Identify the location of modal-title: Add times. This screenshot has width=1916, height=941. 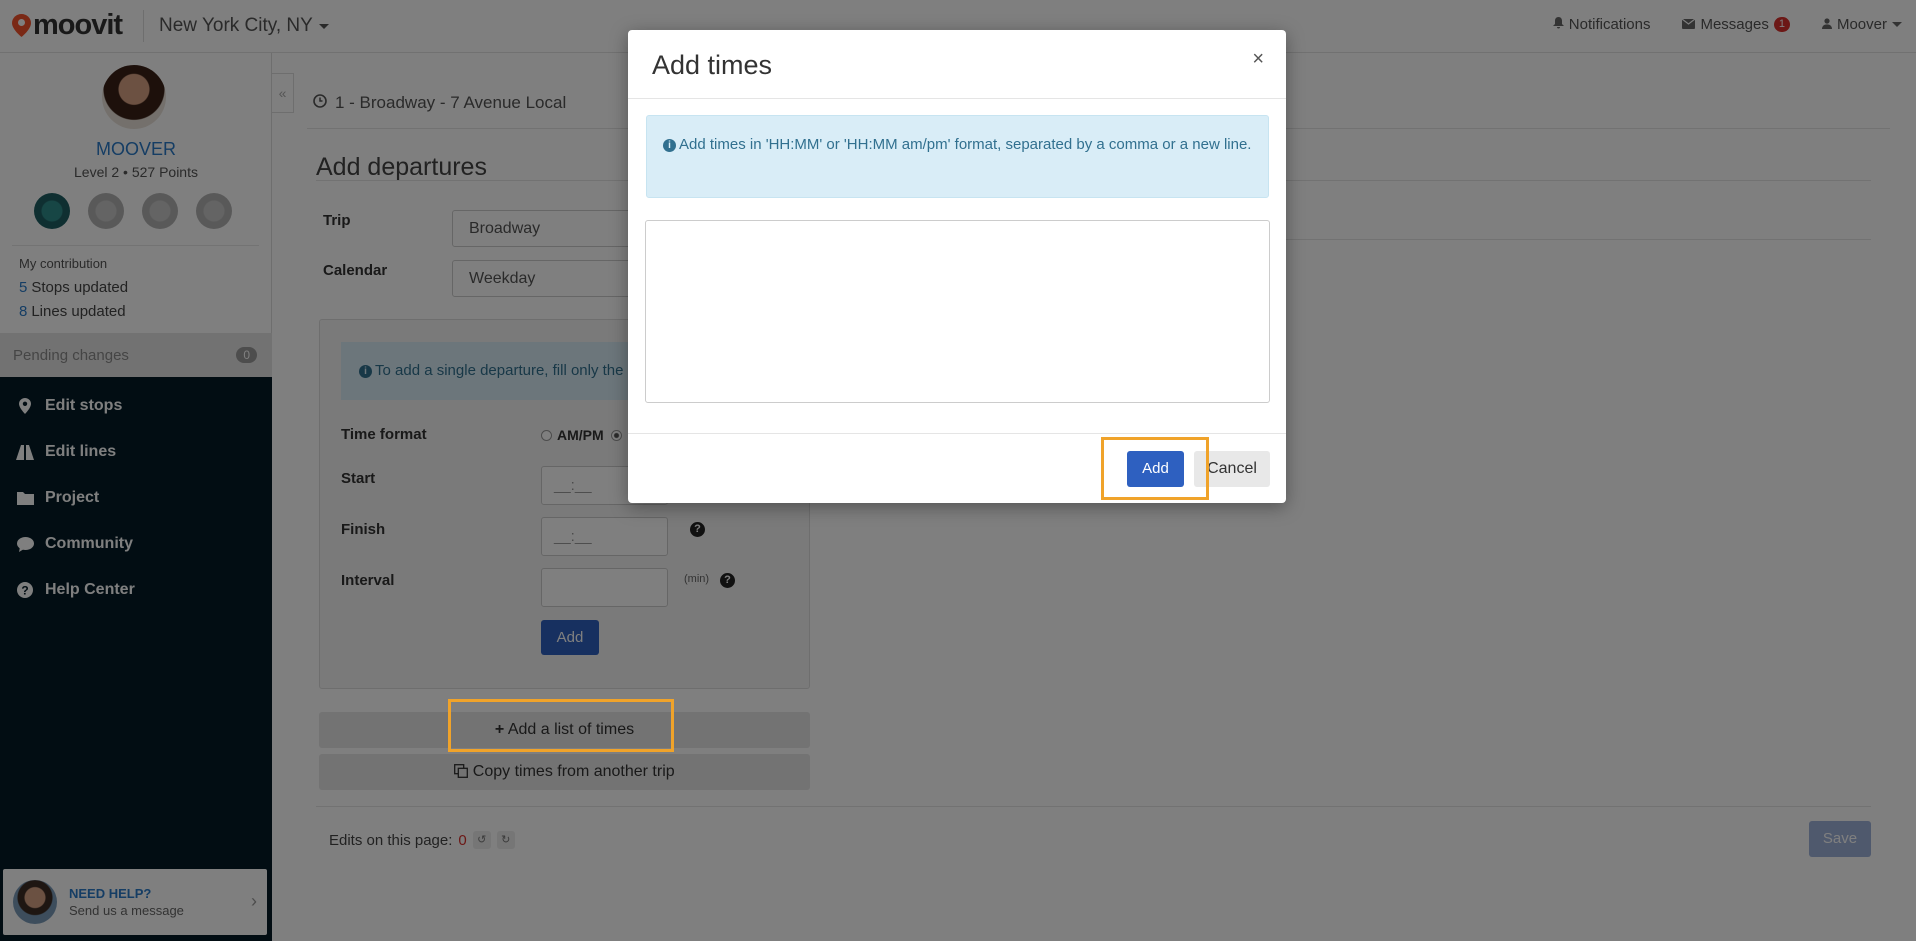
(712, 65).